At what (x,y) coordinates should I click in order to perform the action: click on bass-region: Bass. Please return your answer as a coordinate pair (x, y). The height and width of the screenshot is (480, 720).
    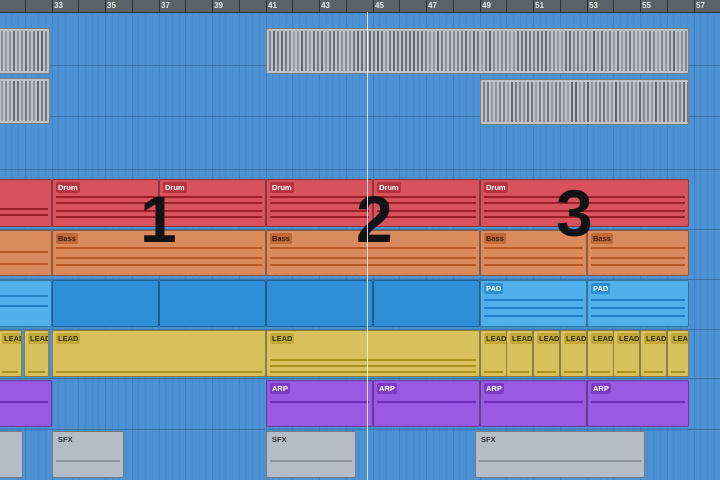
    Looking at the image, I should click on (638, 253).